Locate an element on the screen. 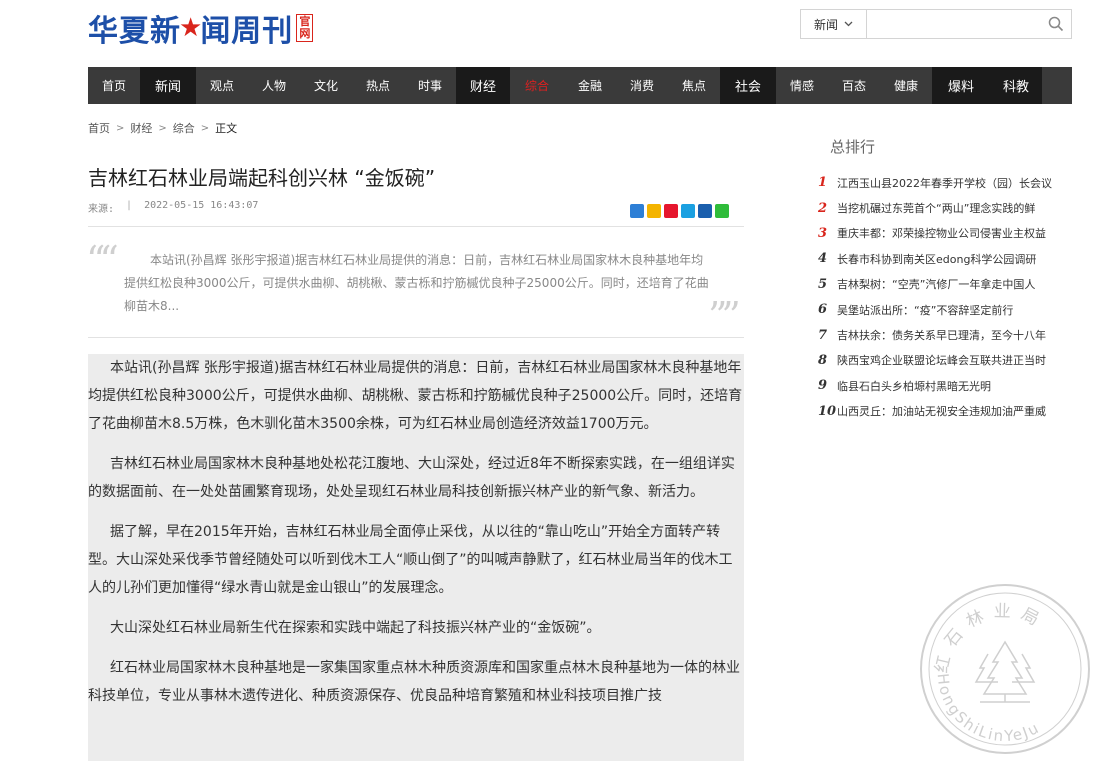 The width and height of the screenshot is (1100, 761). svg-text: HongShiLinYeJu is located at coordinates (988, 709).